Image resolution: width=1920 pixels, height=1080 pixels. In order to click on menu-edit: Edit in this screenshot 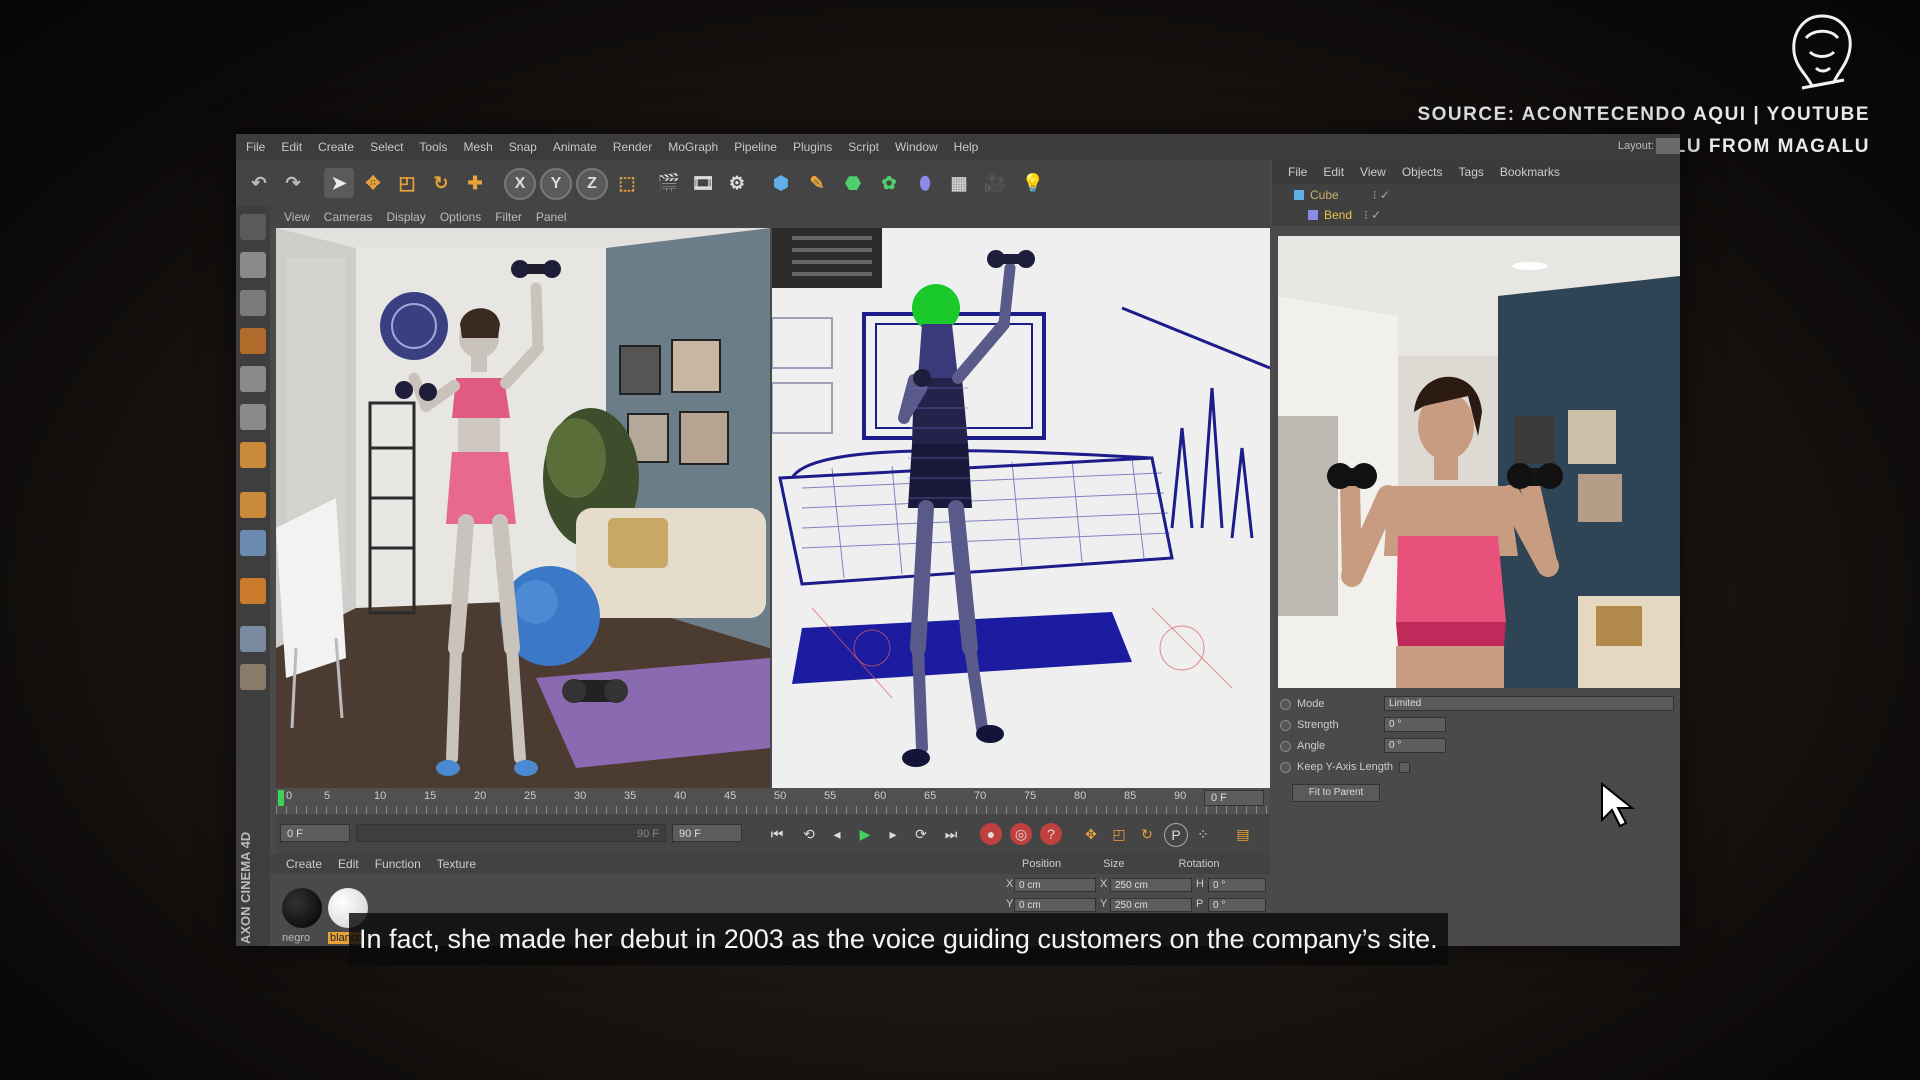, I will do `click(291, 147)`.